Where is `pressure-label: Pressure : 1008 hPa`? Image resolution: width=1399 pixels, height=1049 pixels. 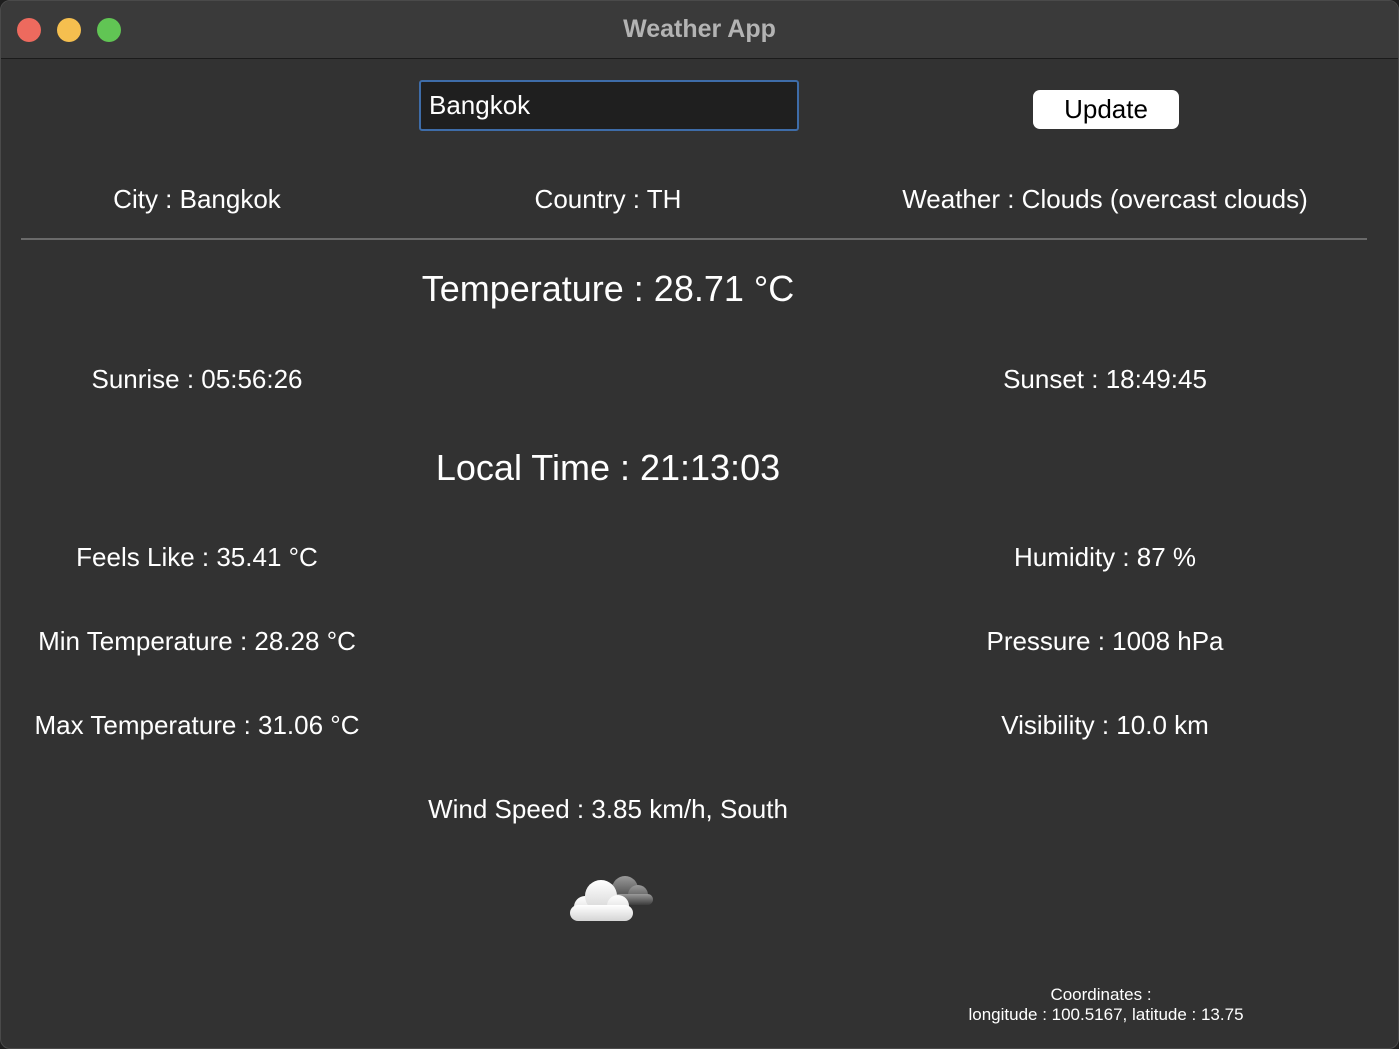
pressure-label: Pressure : 1008 hPa is located at coordinates (1105, 641).